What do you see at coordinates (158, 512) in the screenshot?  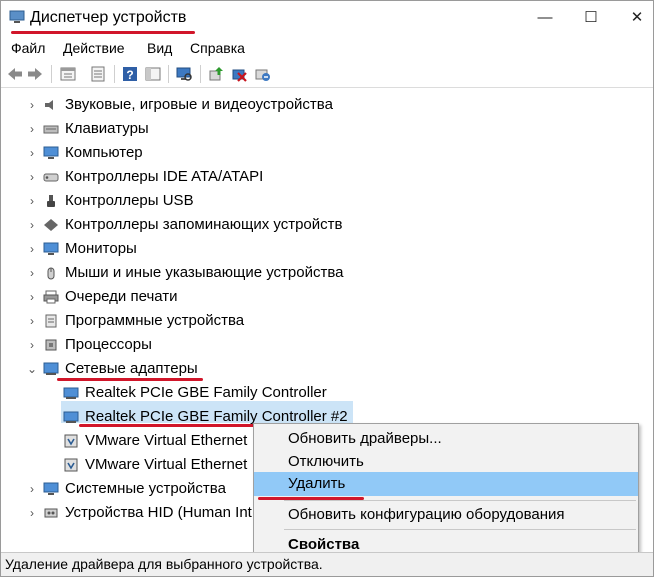 I see `tree-item-label: Устройства HID (Human Int` at bounding box center [158, 512].